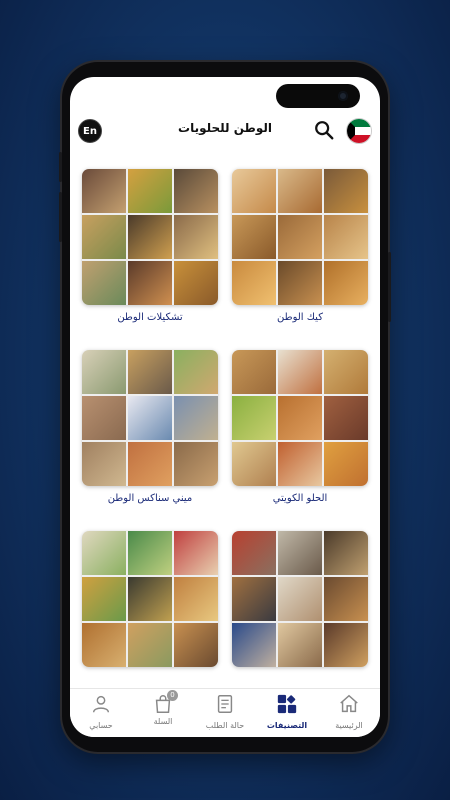 This screenshot has width=450, height=800. Describe the element at coordinates (150, 498) in the screenshot. I see `category-label: ميني سناكس الوطن` at that location.